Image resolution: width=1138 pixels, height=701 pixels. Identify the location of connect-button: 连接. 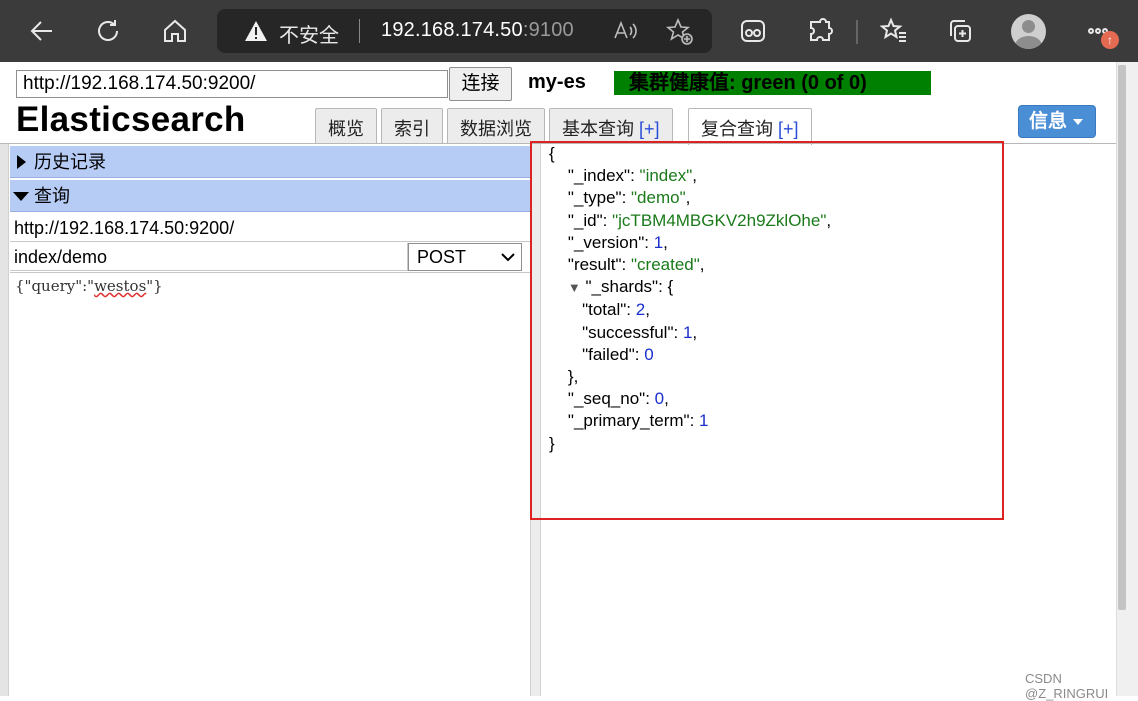
(480, 84).